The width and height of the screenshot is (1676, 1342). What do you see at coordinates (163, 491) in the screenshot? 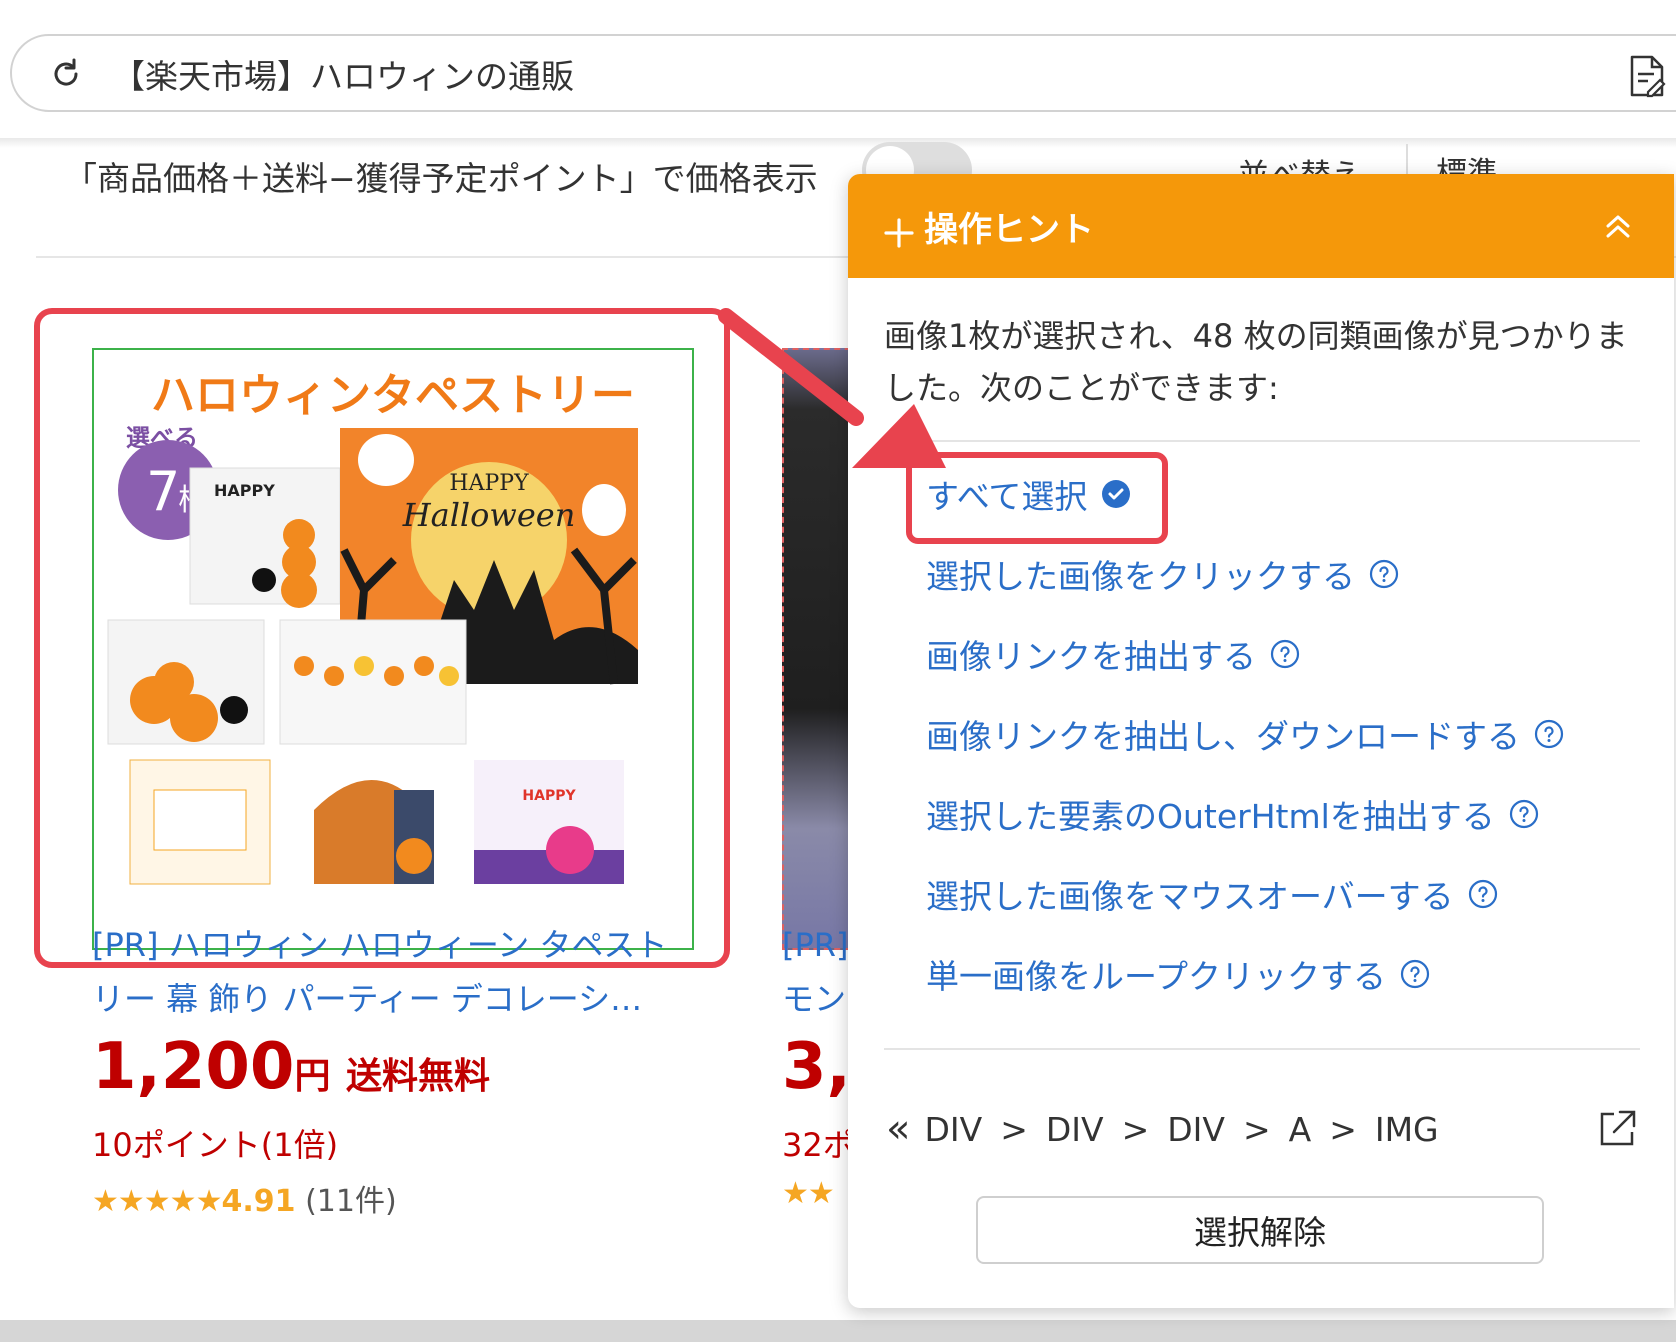
I see `image-count: 7` at bounding box center [163, 491].